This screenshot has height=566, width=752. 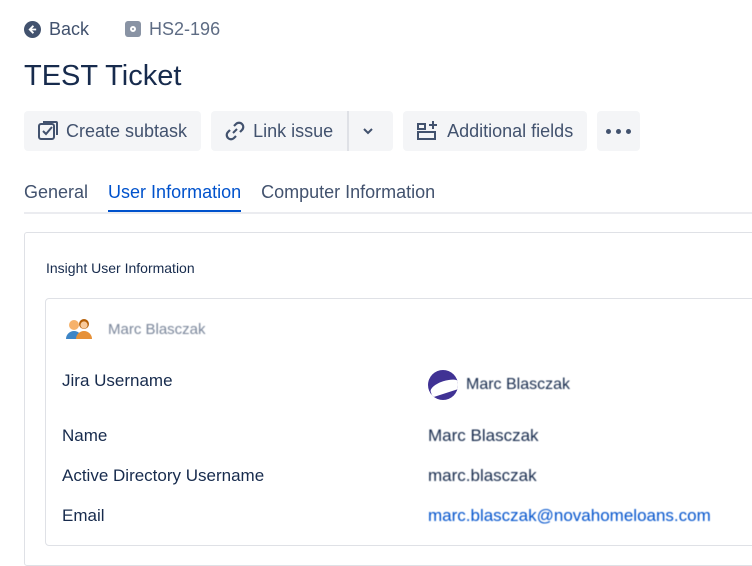 I want to click on tab-user-information: User Information, so click(x=175, y=195).